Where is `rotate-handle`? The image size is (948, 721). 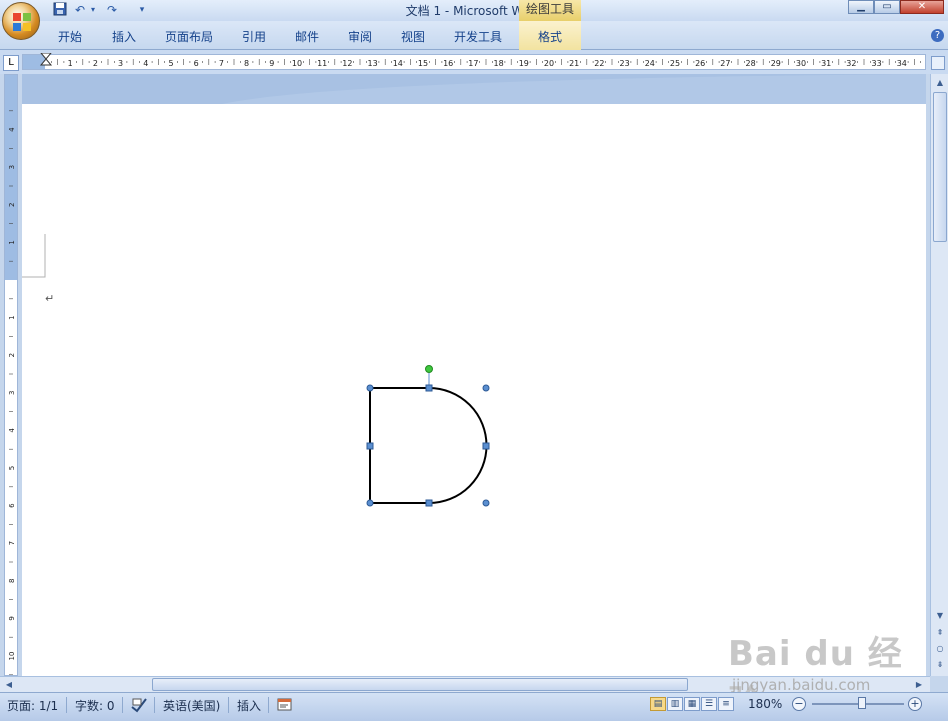 rotate-handle is located at coordinates (429, 369).